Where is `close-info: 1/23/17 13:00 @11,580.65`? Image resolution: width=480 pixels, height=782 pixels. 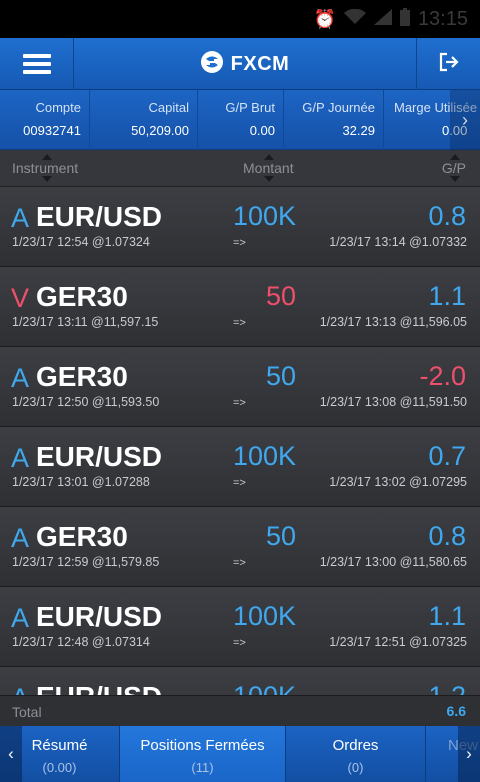 close-info: 1/23/17 13:00 @11,580.65 is located at coordinates (393, 562).